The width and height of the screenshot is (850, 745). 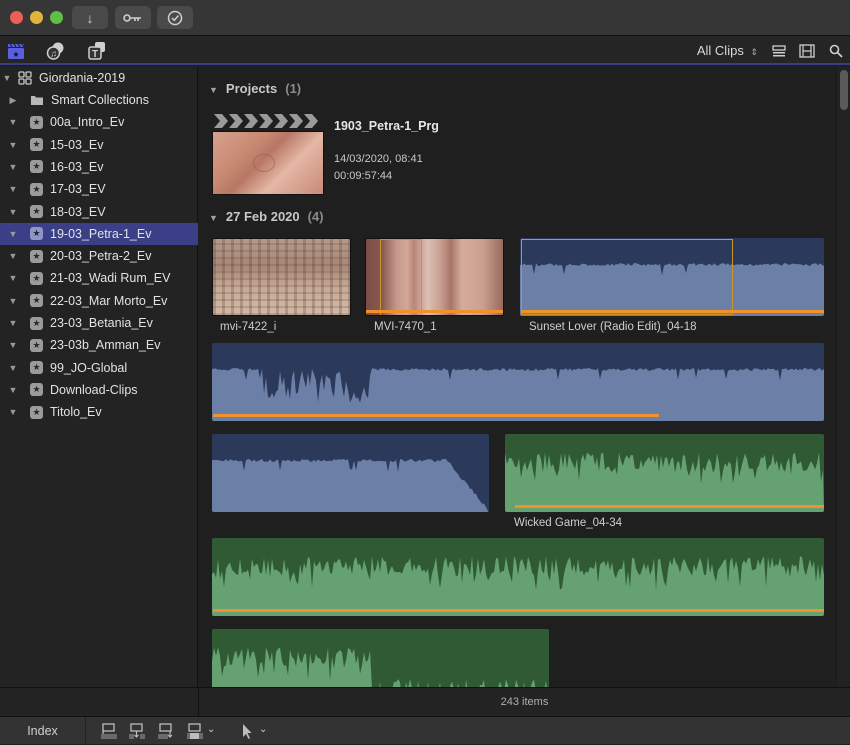 I want to click on sidebar-item-event: ▼ ★ 19-03_Petra-1_Ev, so click(x=99, y=233).